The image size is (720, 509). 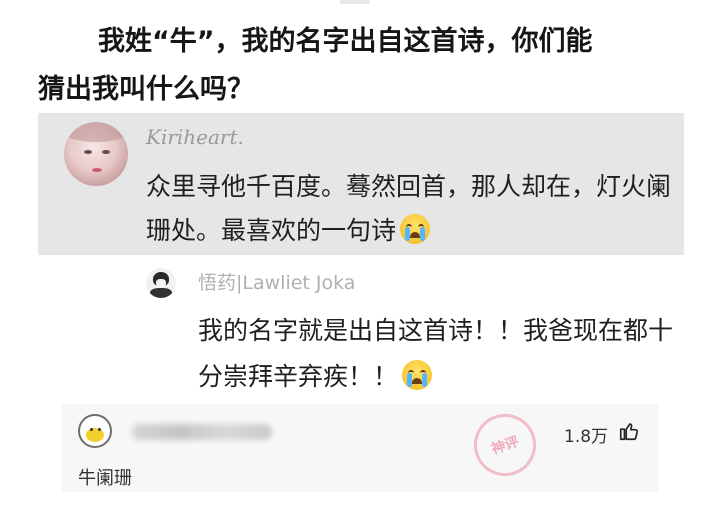 I want to click on watermark-stamp: 神评, so click(x=505, y=445).